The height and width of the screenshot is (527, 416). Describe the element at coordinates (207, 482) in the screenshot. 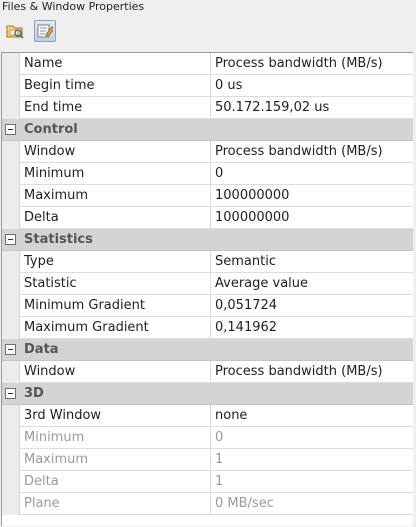

I see `property-row-3d-delta: Delta 1` at that location.